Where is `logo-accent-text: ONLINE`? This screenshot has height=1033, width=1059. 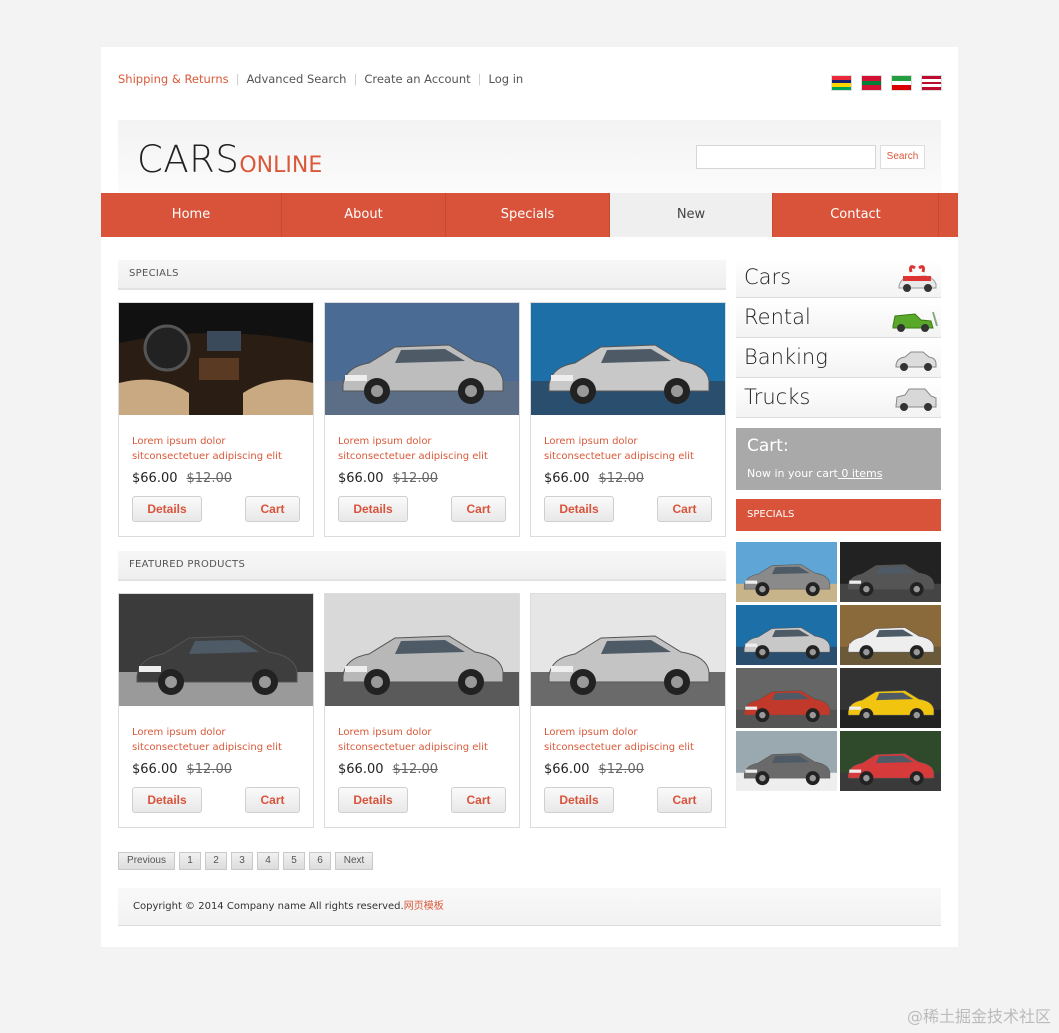
logo-accent-text: ONLINE is located at coordinates (281, 165).